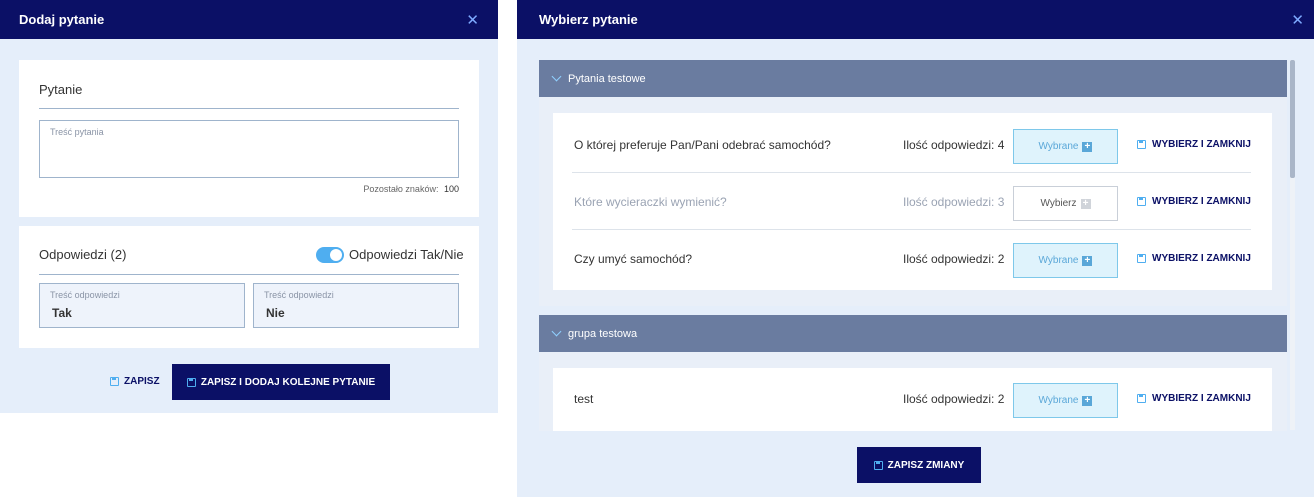  I want to click on answer-value: Nie, so click(275, 313).